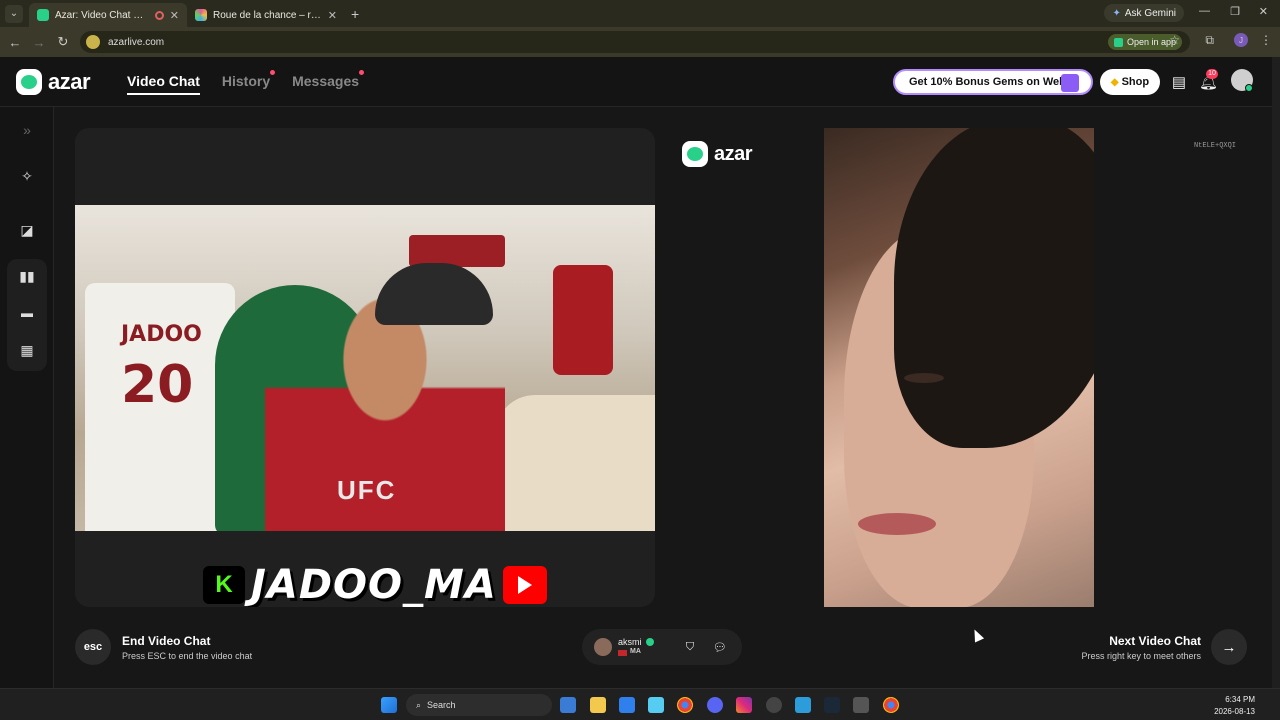 This screenshot has height=720, width=1280. What do you see at coordinates (598, 705) in the screenshot?
I see `file-explorer-icon` at bounding box center [598, 705].